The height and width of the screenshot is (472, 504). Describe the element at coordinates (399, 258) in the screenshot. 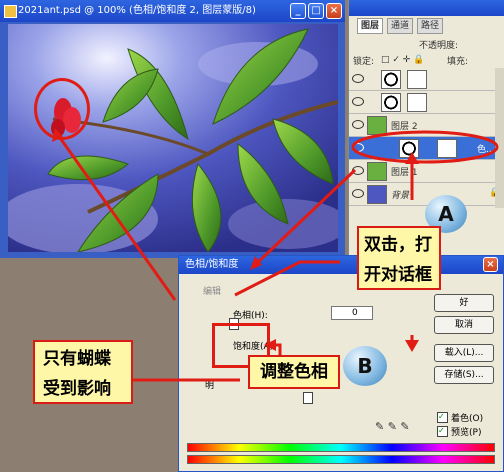

I see `callout-double-click: 双击，打开对话框` at that location.